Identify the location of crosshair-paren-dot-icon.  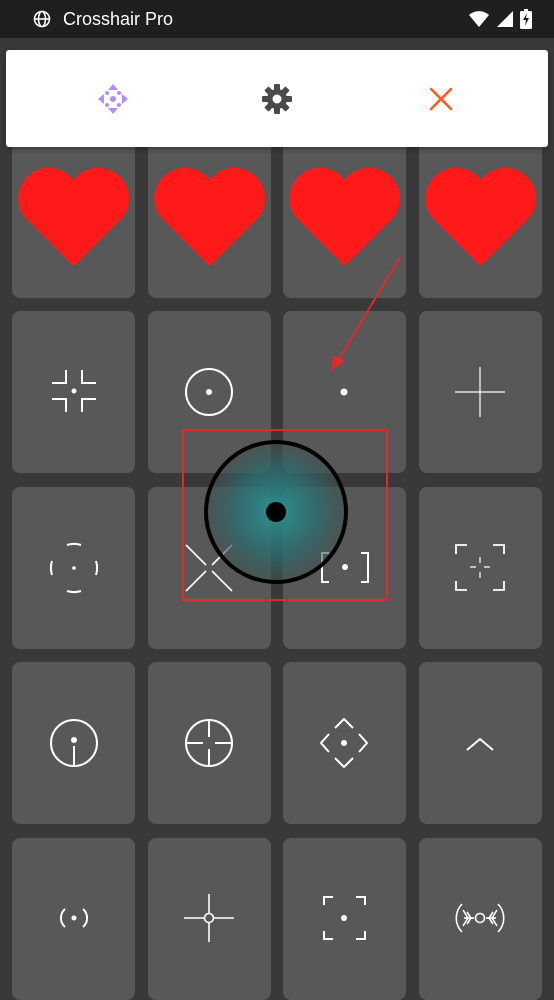
(74, 918).